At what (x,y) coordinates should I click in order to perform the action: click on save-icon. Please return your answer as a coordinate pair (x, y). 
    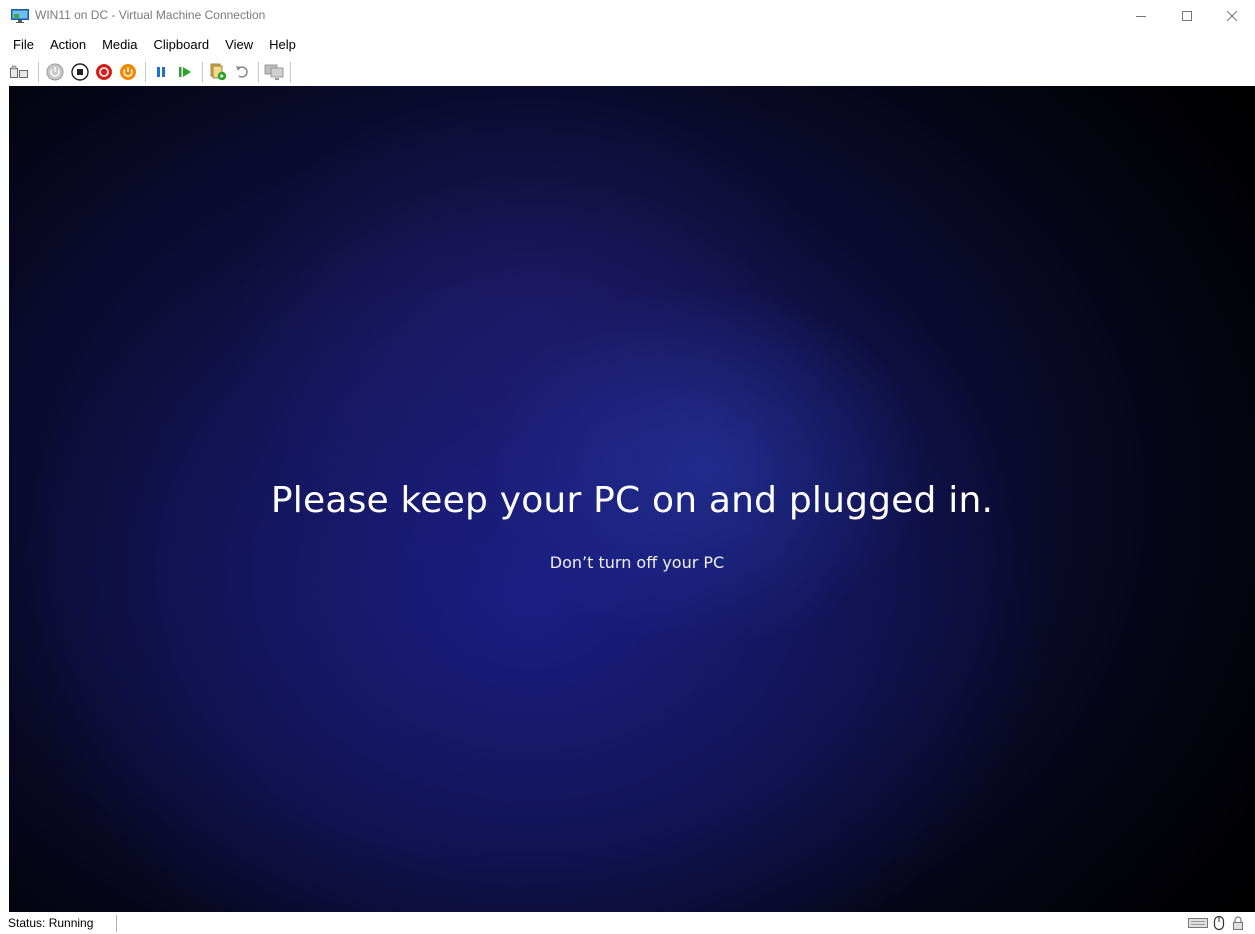
    Looking at the image, I should click on (128, 72).